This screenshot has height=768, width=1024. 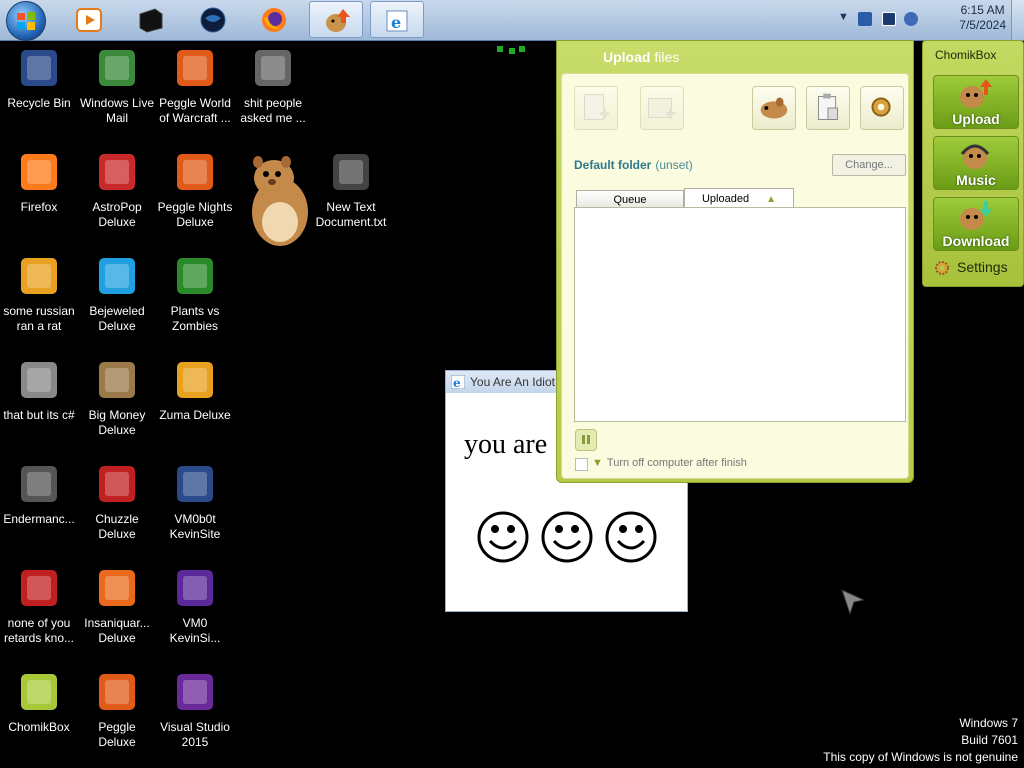 I want to click on taskbar-globe, so click(x=213, y=19).